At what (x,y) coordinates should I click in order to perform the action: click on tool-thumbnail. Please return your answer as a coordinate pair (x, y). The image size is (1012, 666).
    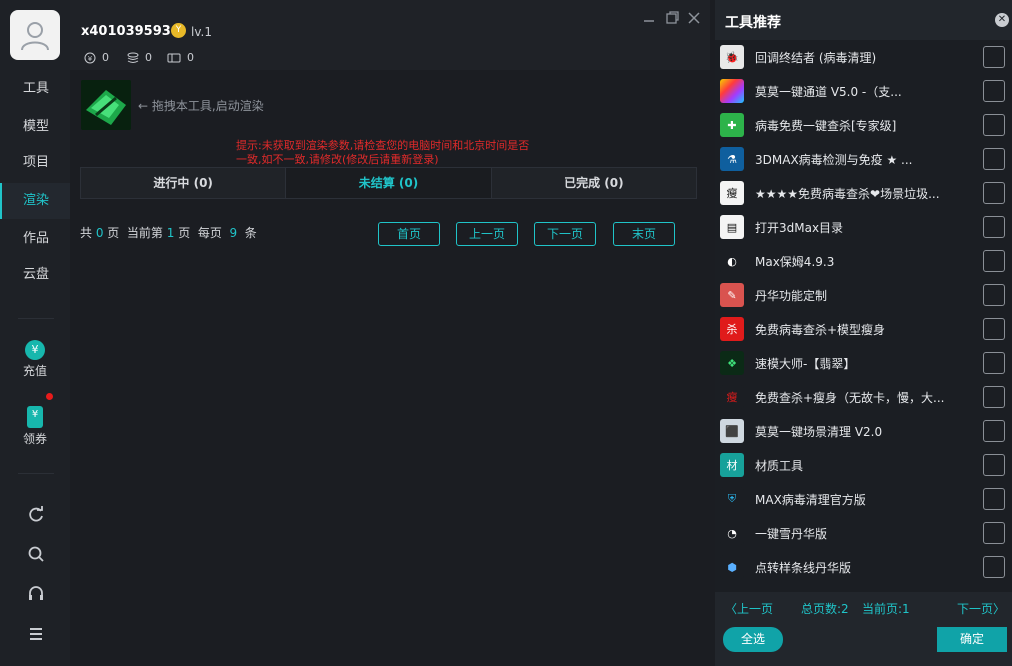
    Looking at the image, I should click on (106, 105).